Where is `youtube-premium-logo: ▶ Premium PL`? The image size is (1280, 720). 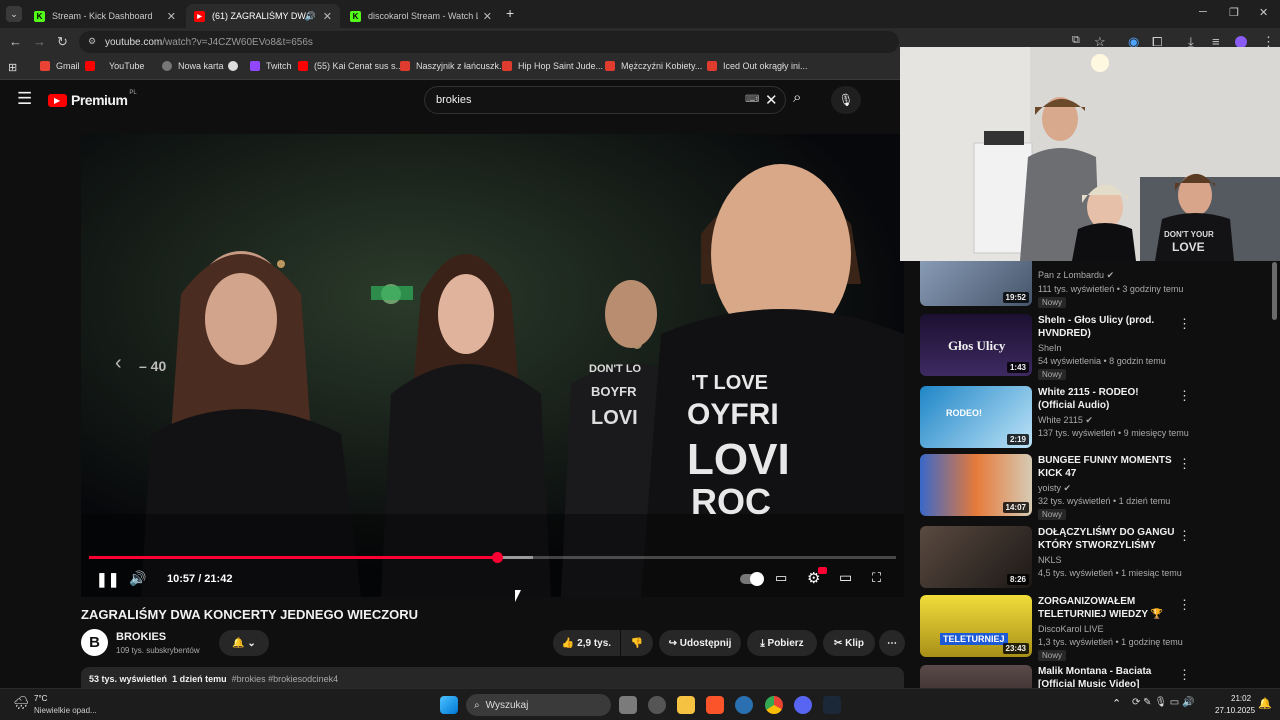
youtube-premium-logo: ▶ Premium PL is located at coordinates (92, 99).